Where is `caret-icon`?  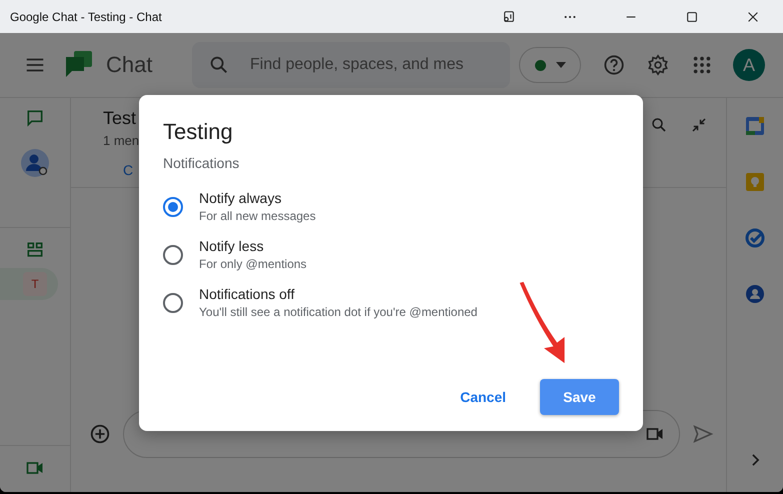 caret-icon is located at coordinates (561, 65).